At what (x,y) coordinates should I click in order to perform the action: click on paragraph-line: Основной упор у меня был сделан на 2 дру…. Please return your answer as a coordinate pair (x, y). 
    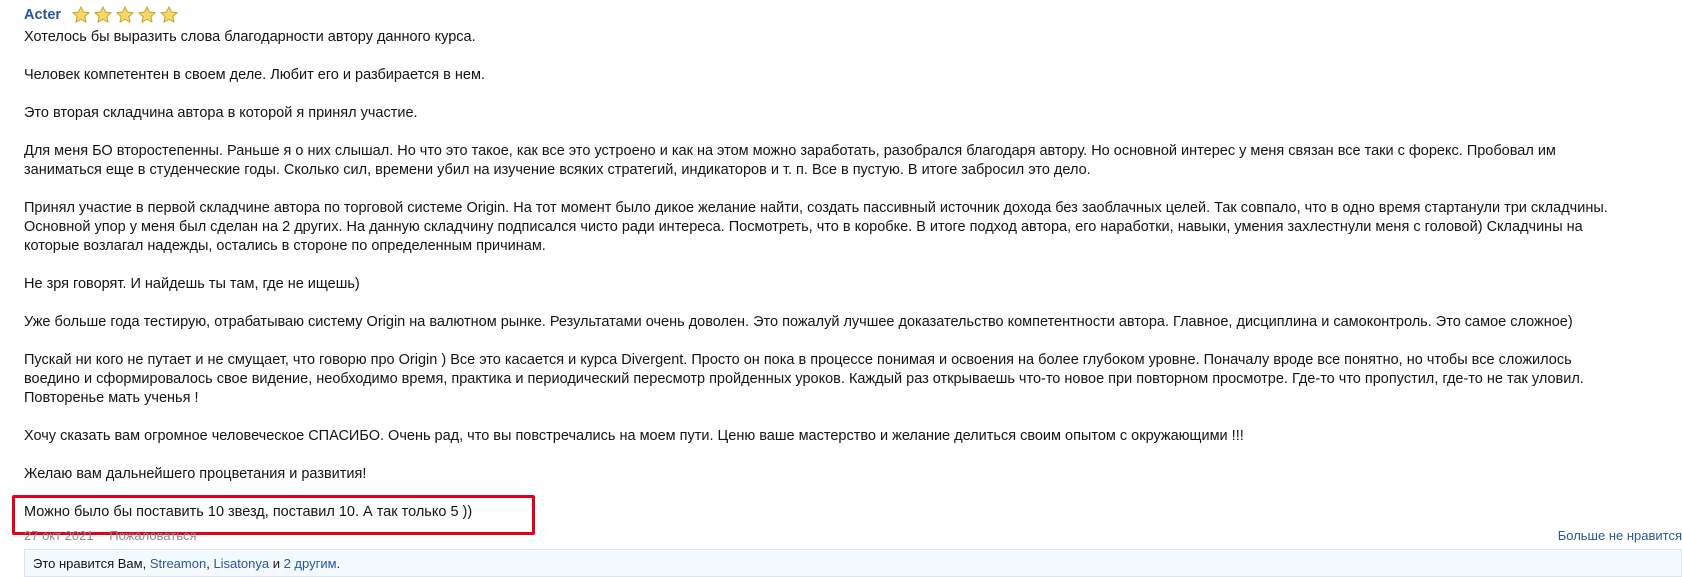
    Looking at the image, I should click on (803, 227).